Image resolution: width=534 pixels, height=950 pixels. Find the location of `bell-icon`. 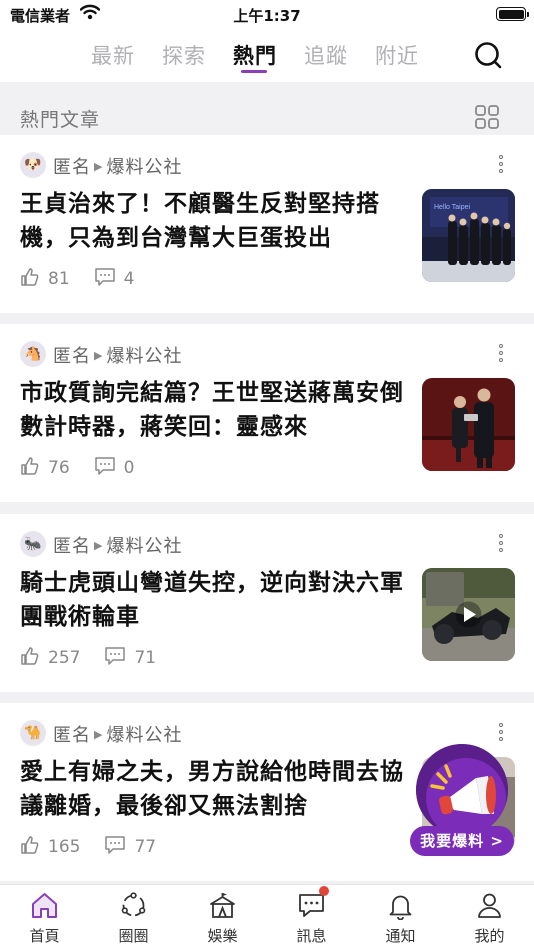

bell-icon is located at coordinates (400, 907).